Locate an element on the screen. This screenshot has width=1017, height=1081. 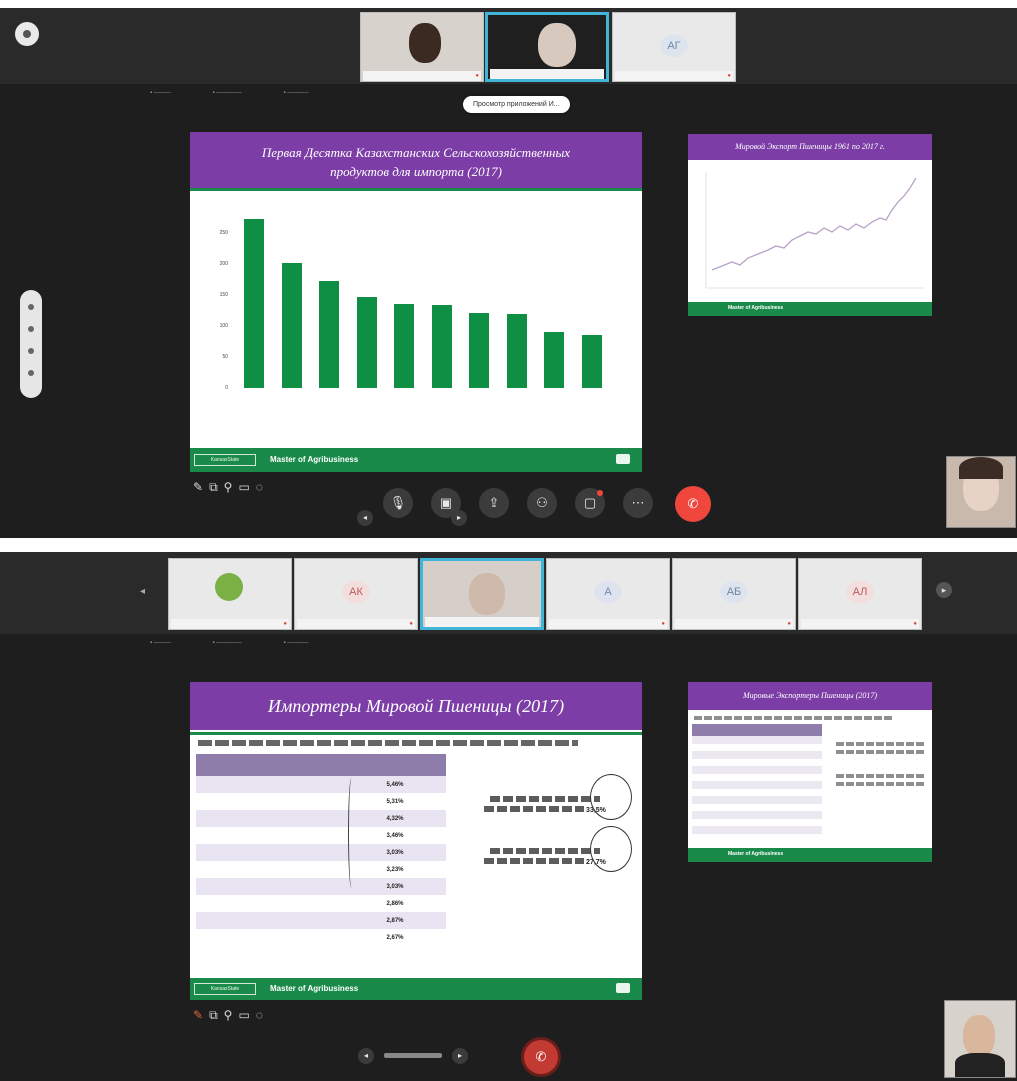
gallery-next-icon: ▸ is located at coordinates (944, 590).